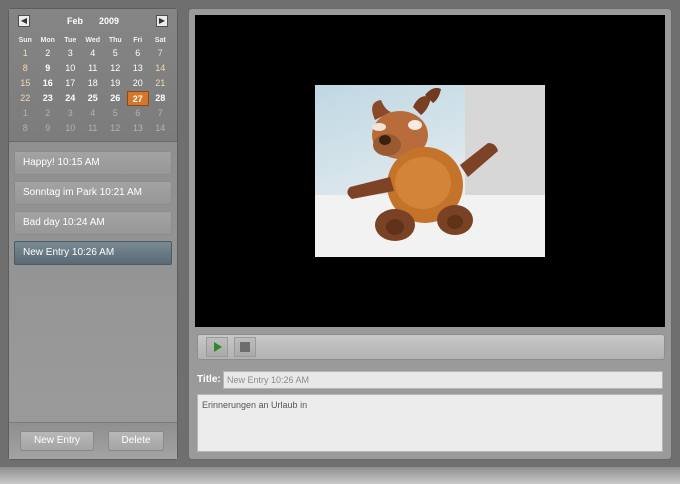 This screenshot has height=484, width=680. What do you see at coordinates (57, 441) in the screenshot?
I see `new-entry-button: New Entry` at bounding box center [57, 441].